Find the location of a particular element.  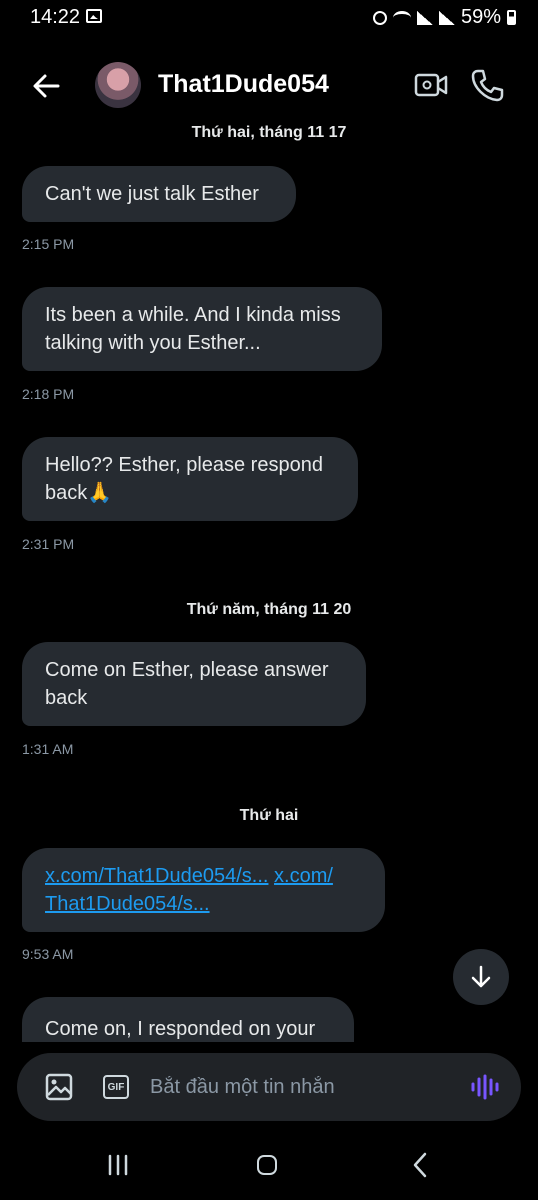

message-timestamp: 9:53 AM is located at coordinates (48, 954).